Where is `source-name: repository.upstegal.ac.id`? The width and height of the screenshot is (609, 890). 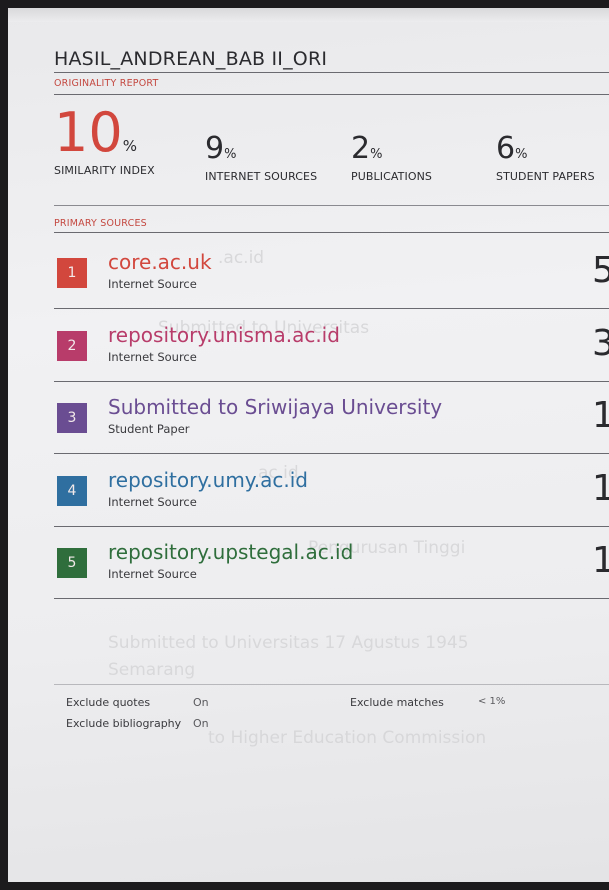 source-name: repository.upstegal.ac.id is located at coordinates (231, 552).